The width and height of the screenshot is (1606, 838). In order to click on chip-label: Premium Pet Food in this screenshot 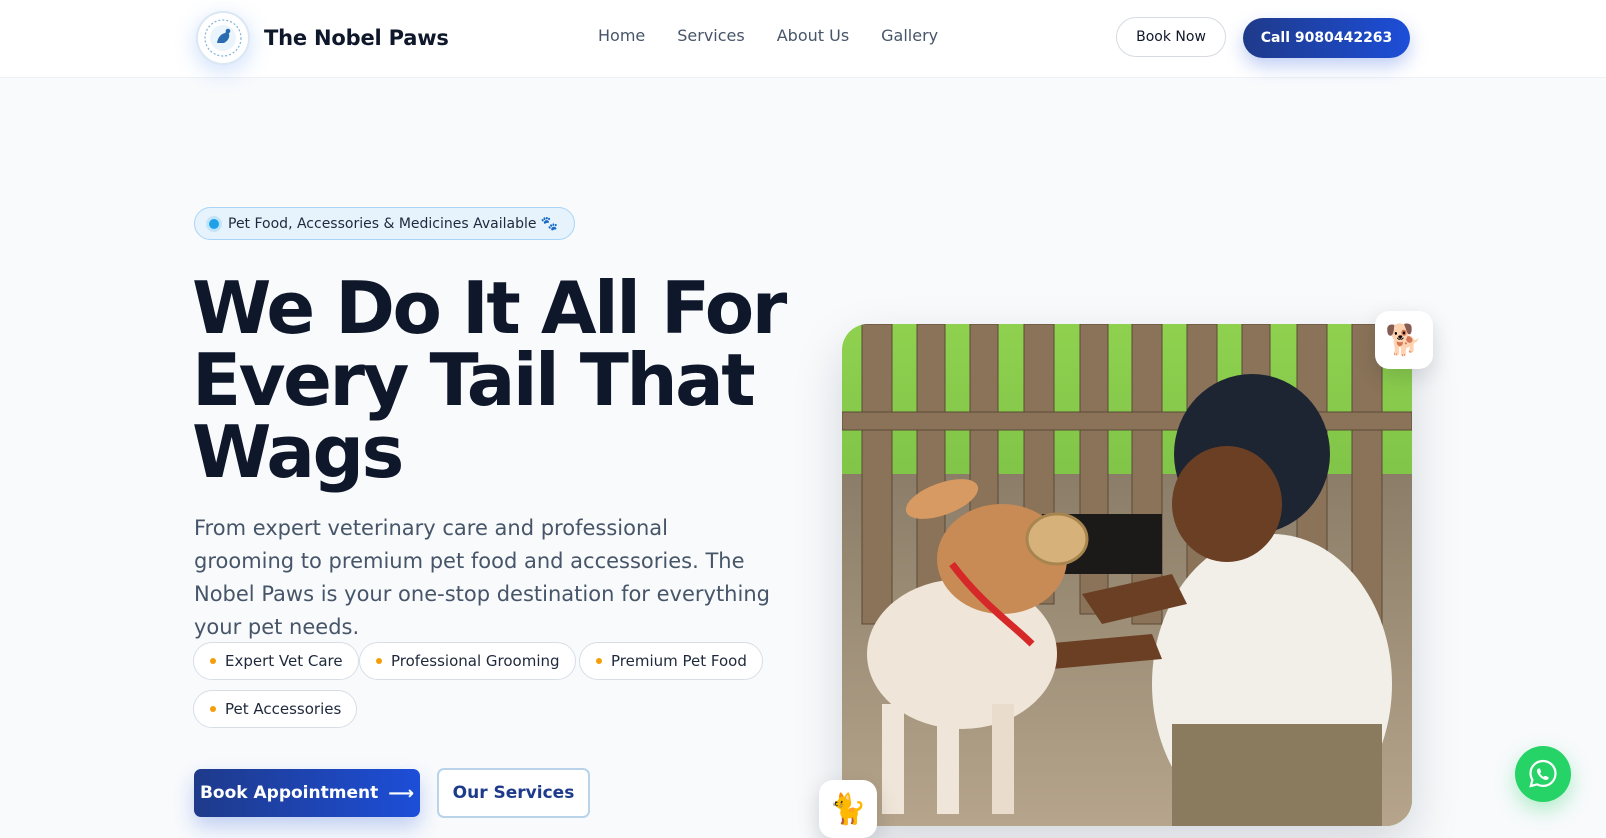, I will do `click(679, 661)`.